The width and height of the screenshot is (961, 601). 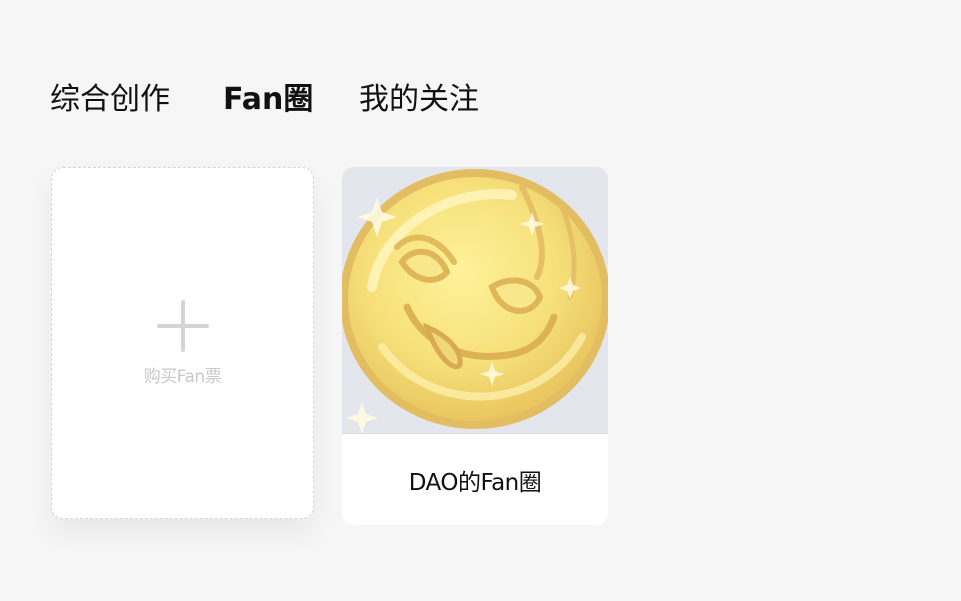 I want to click on fan-circle-name: DAO的Fan圈, so click(x=475, y=482).